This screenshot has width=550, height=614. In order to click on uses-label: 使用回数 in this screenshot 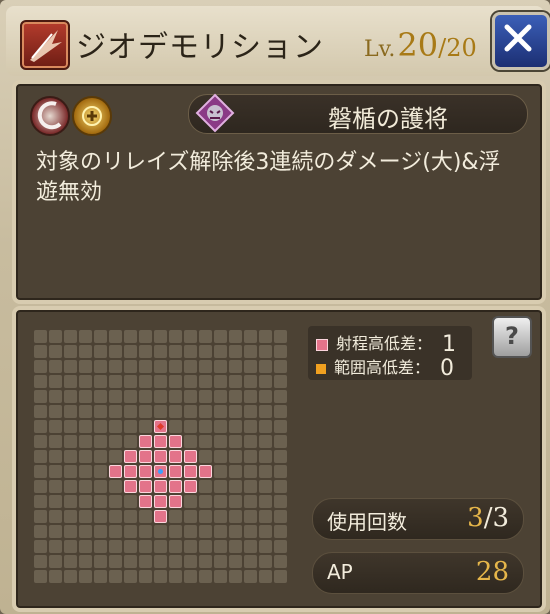, I will do `click(367, 522)`.